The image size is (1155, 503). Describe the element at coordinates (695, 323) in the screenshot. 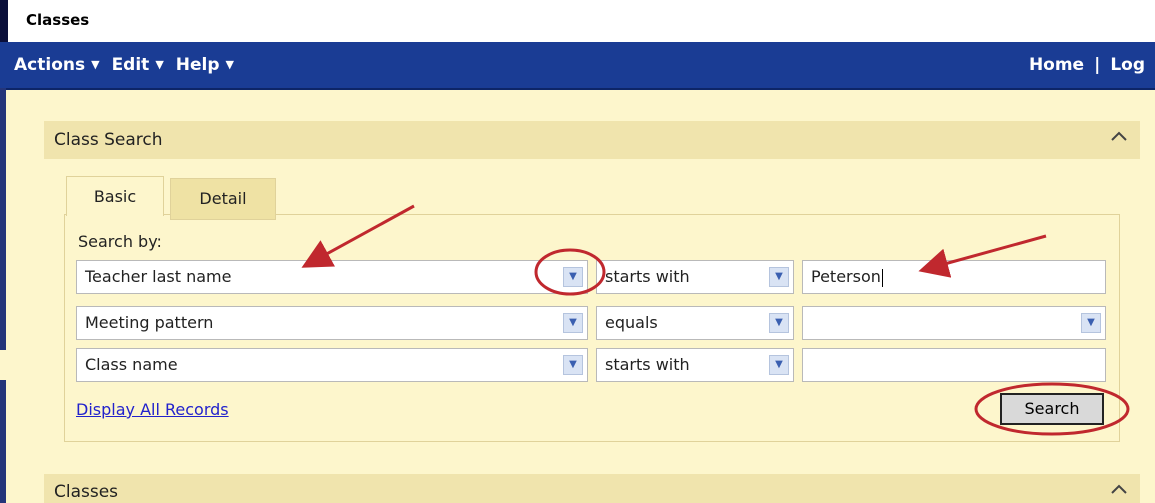

I see `operator-select-row-2: equals ▼` at that location.